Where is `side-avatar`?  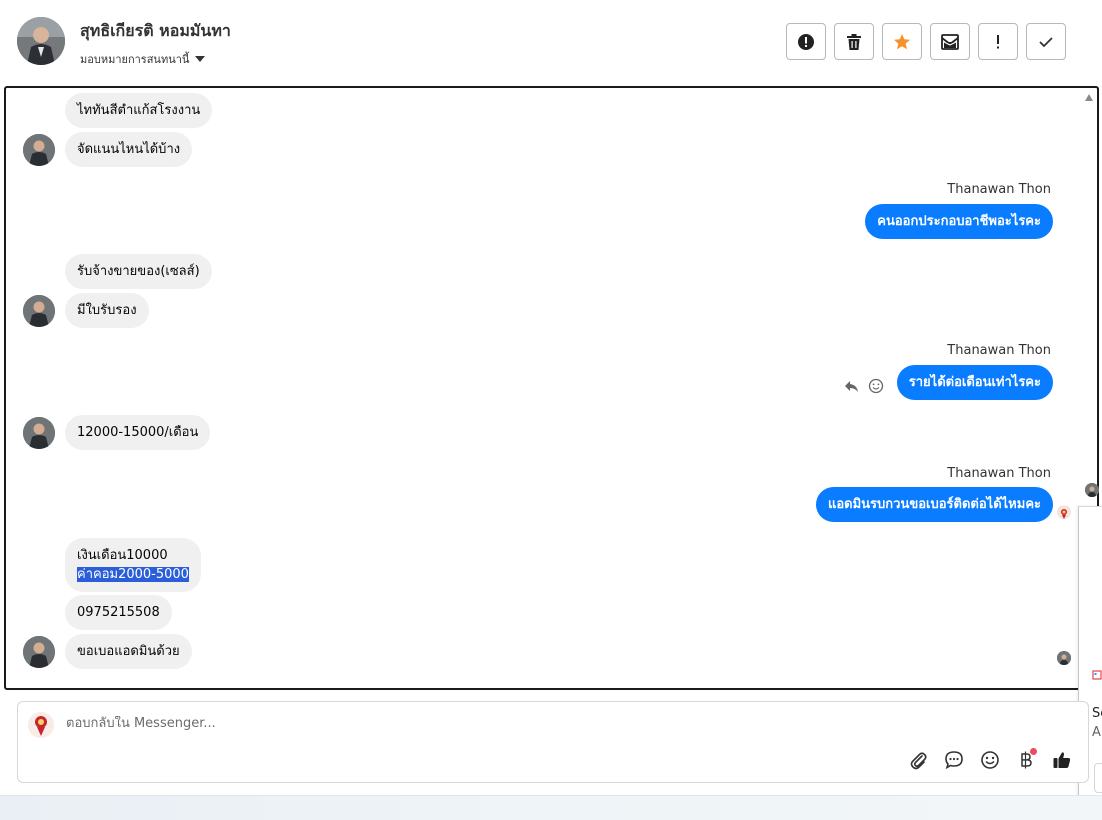
side-avatar is located at coordinates (1092, 490).